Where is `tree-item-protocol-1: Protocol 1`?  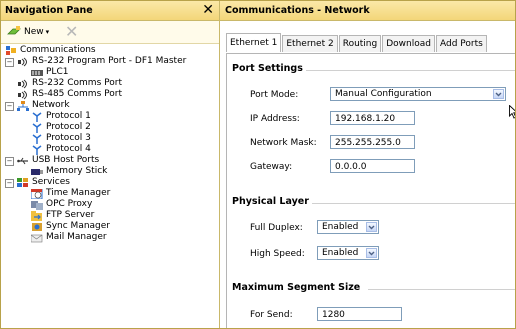
tree-item-protocol-1: Protocol 1 is located at coordinates (61, 116).